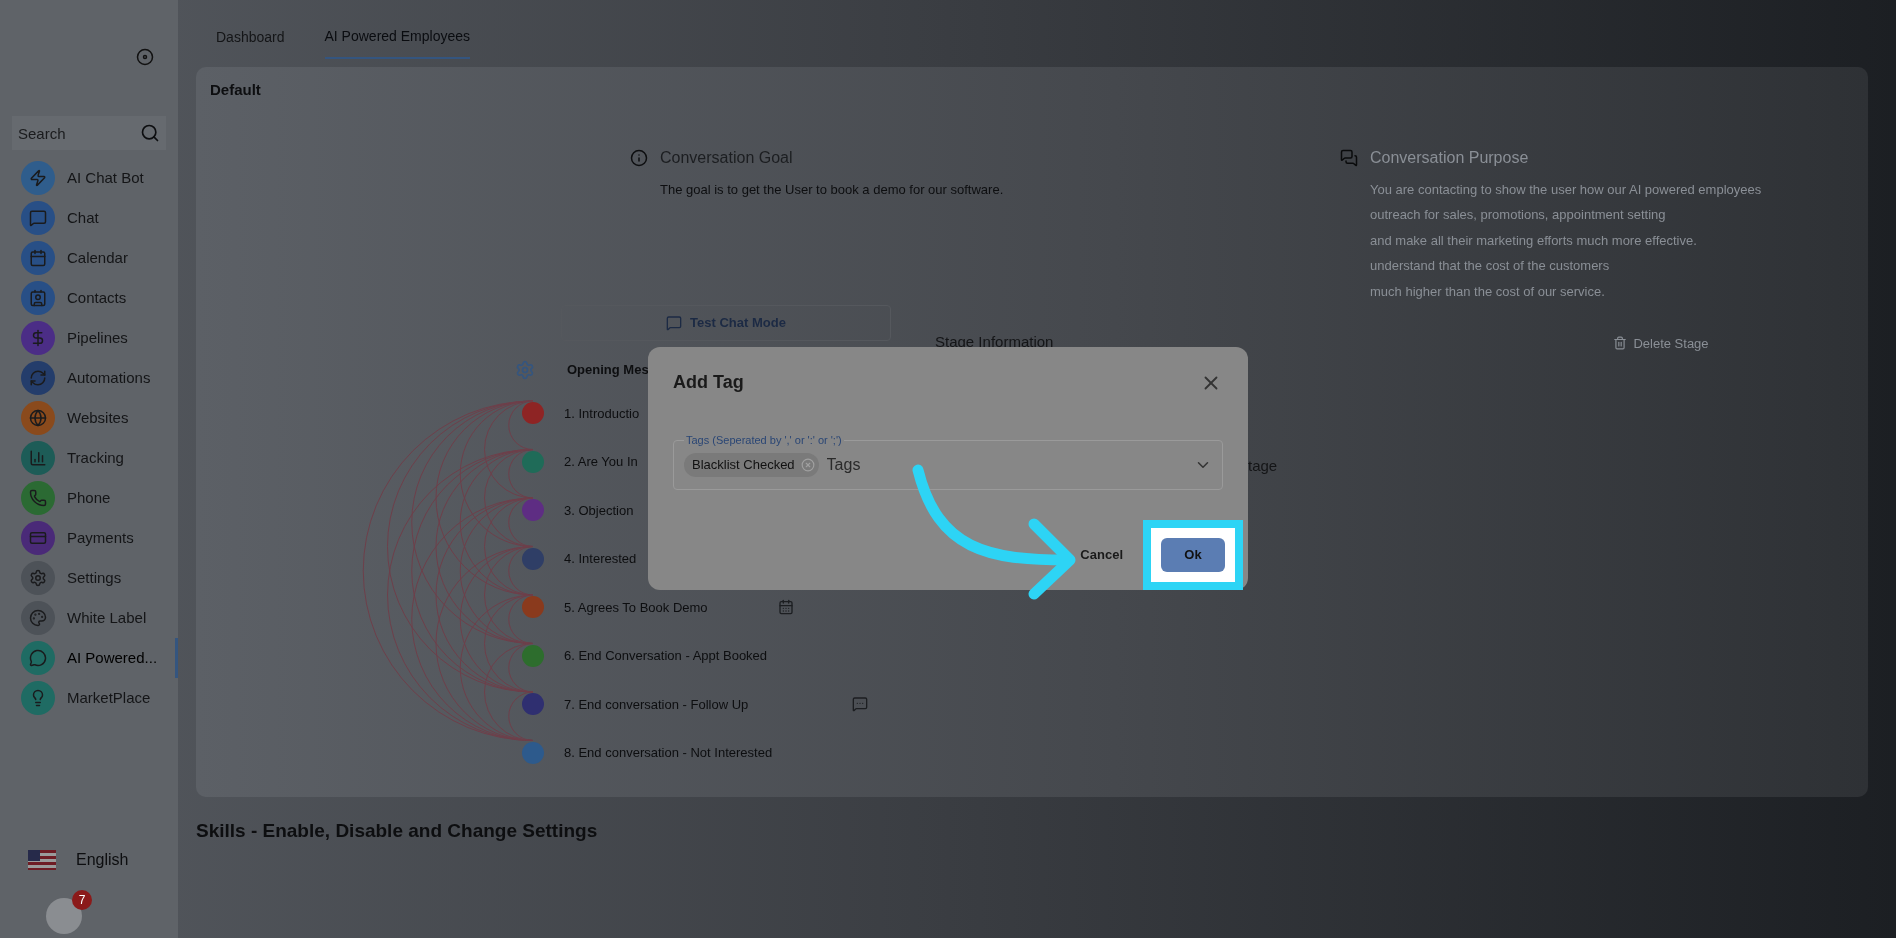 The image size is (1896, 938). What do you see at coordinates (807, 465) in the screenshot?
I see `remove-icon` at bounding box center [807, 465].